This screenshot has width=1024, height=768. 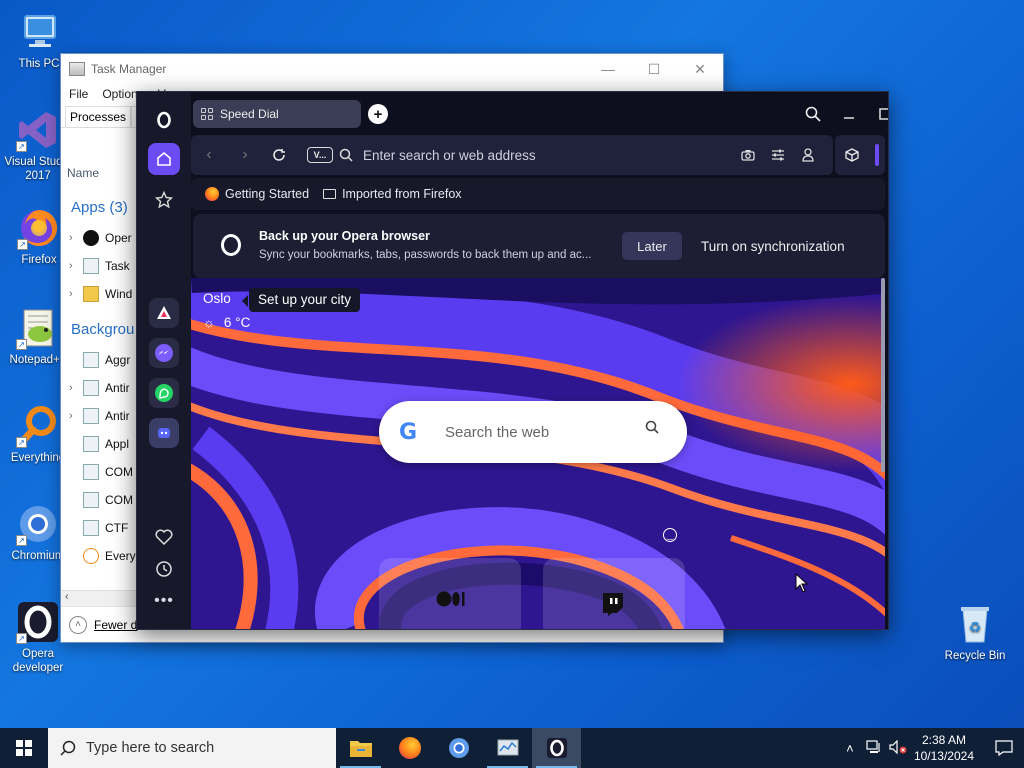 I want to click on menu-file: File, so click(x=78, y=94).